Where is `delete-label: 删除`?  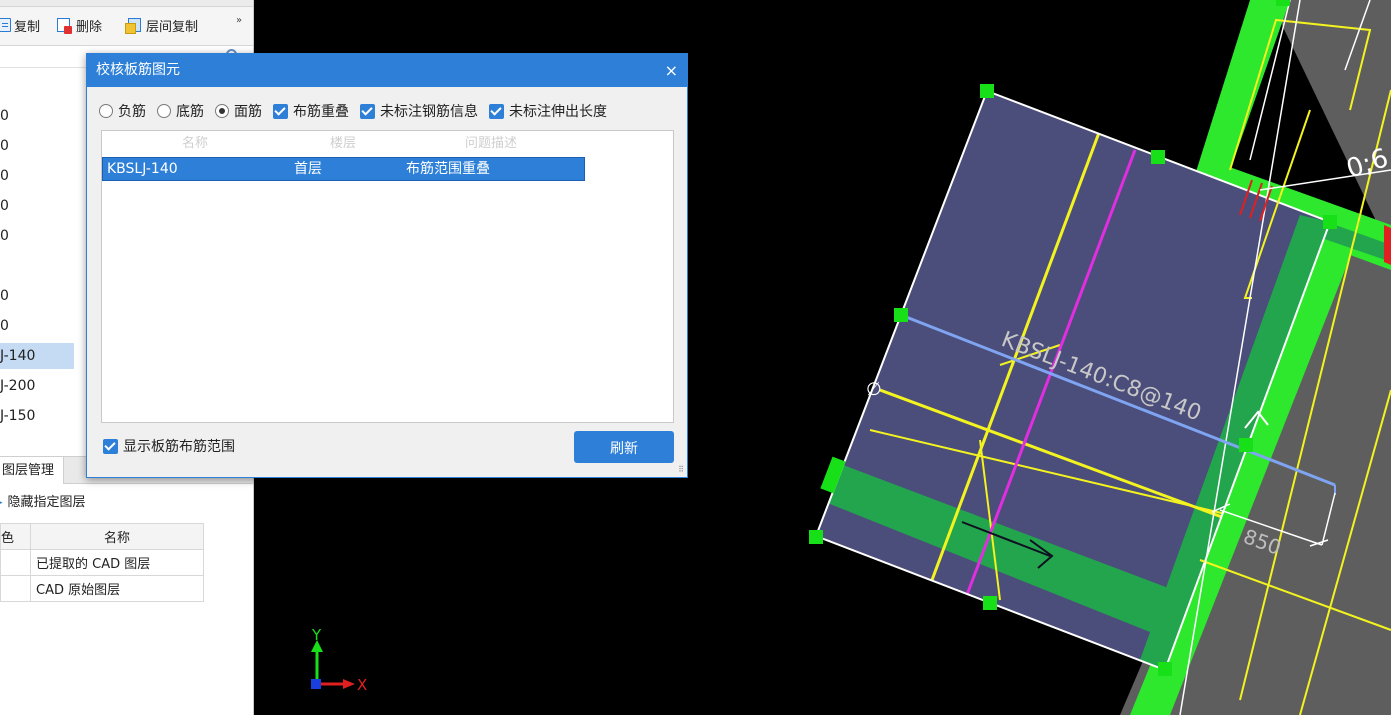
delete-label: 删除 is located at coordinates (89, 27).